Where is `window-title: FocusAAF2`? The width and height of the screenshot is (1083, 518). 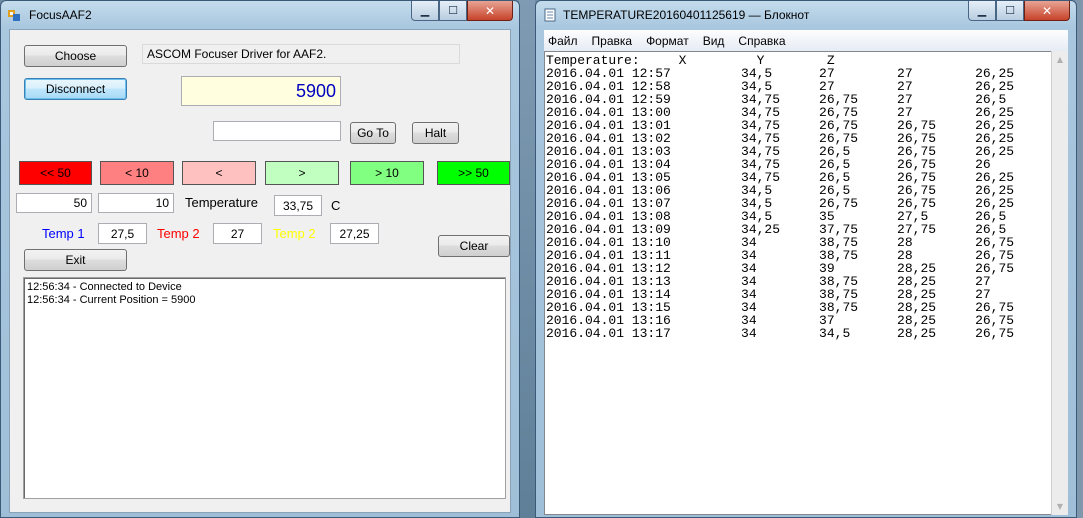 window-title: FocusAAF2 is located at coordinates (60, 15).